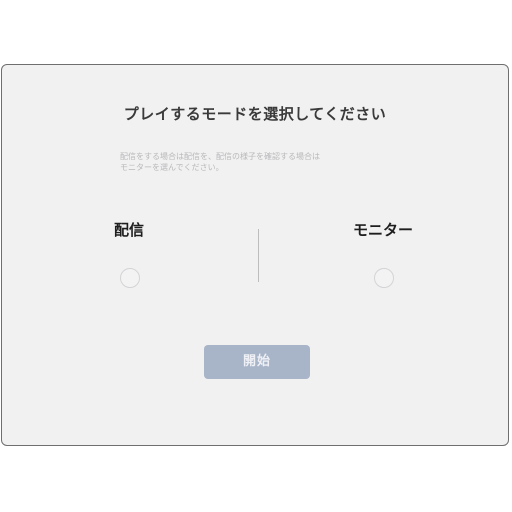 The width and height of the screenshot is (512, 512). Describe the element at coordinates (384, 278) in the screenshot. I see `monitor-radio` at that location.